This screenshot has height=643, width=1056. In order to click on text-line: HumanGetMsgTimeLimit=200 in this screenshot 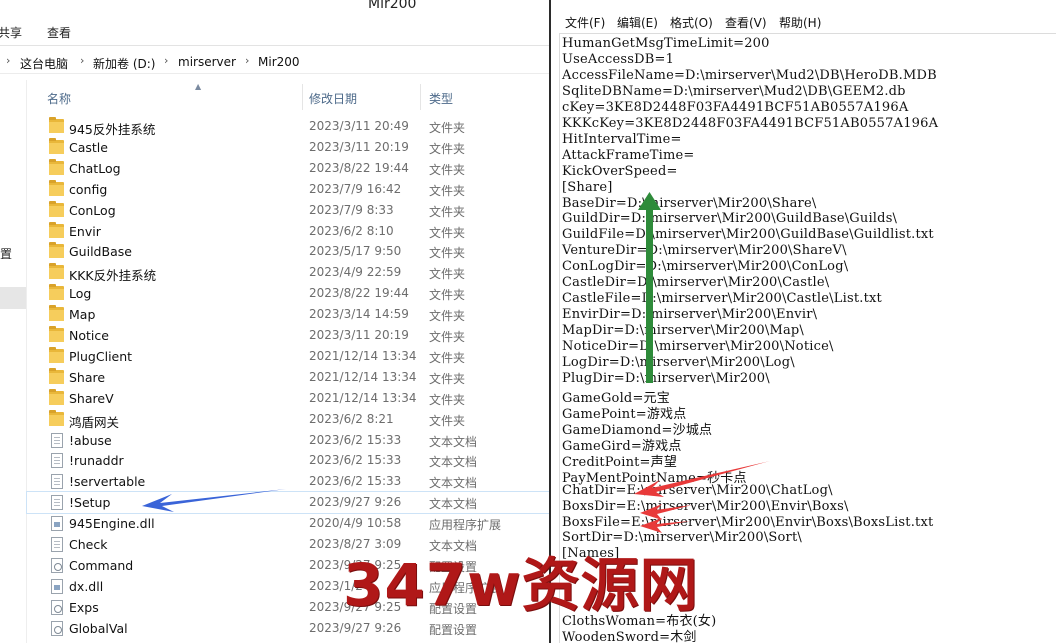, I will do `click(666, 43)`.